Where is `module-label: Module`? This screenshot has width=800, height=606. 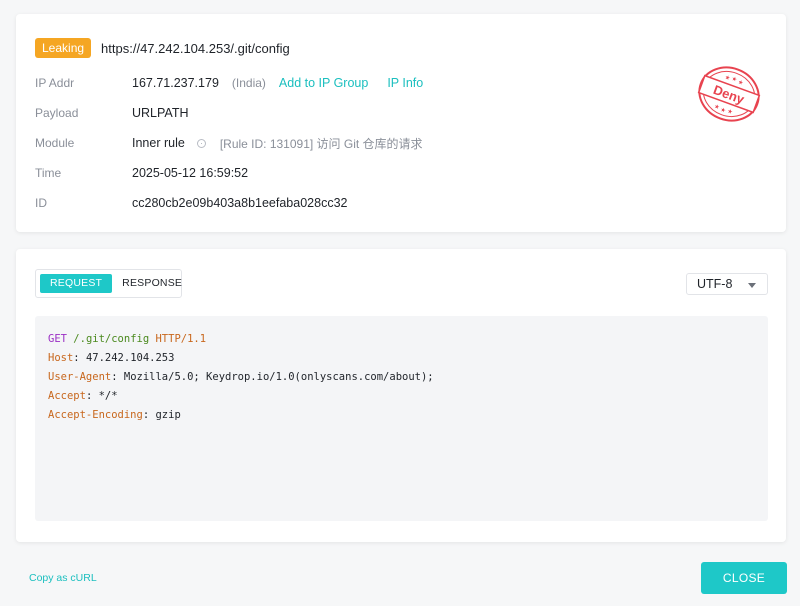 module-label: Module is located at coordinates (55, 143).